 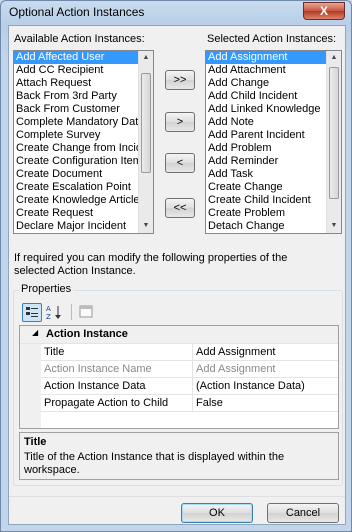 I want to click on property-value: (Action Instance Data), so click(x=265, y=386).